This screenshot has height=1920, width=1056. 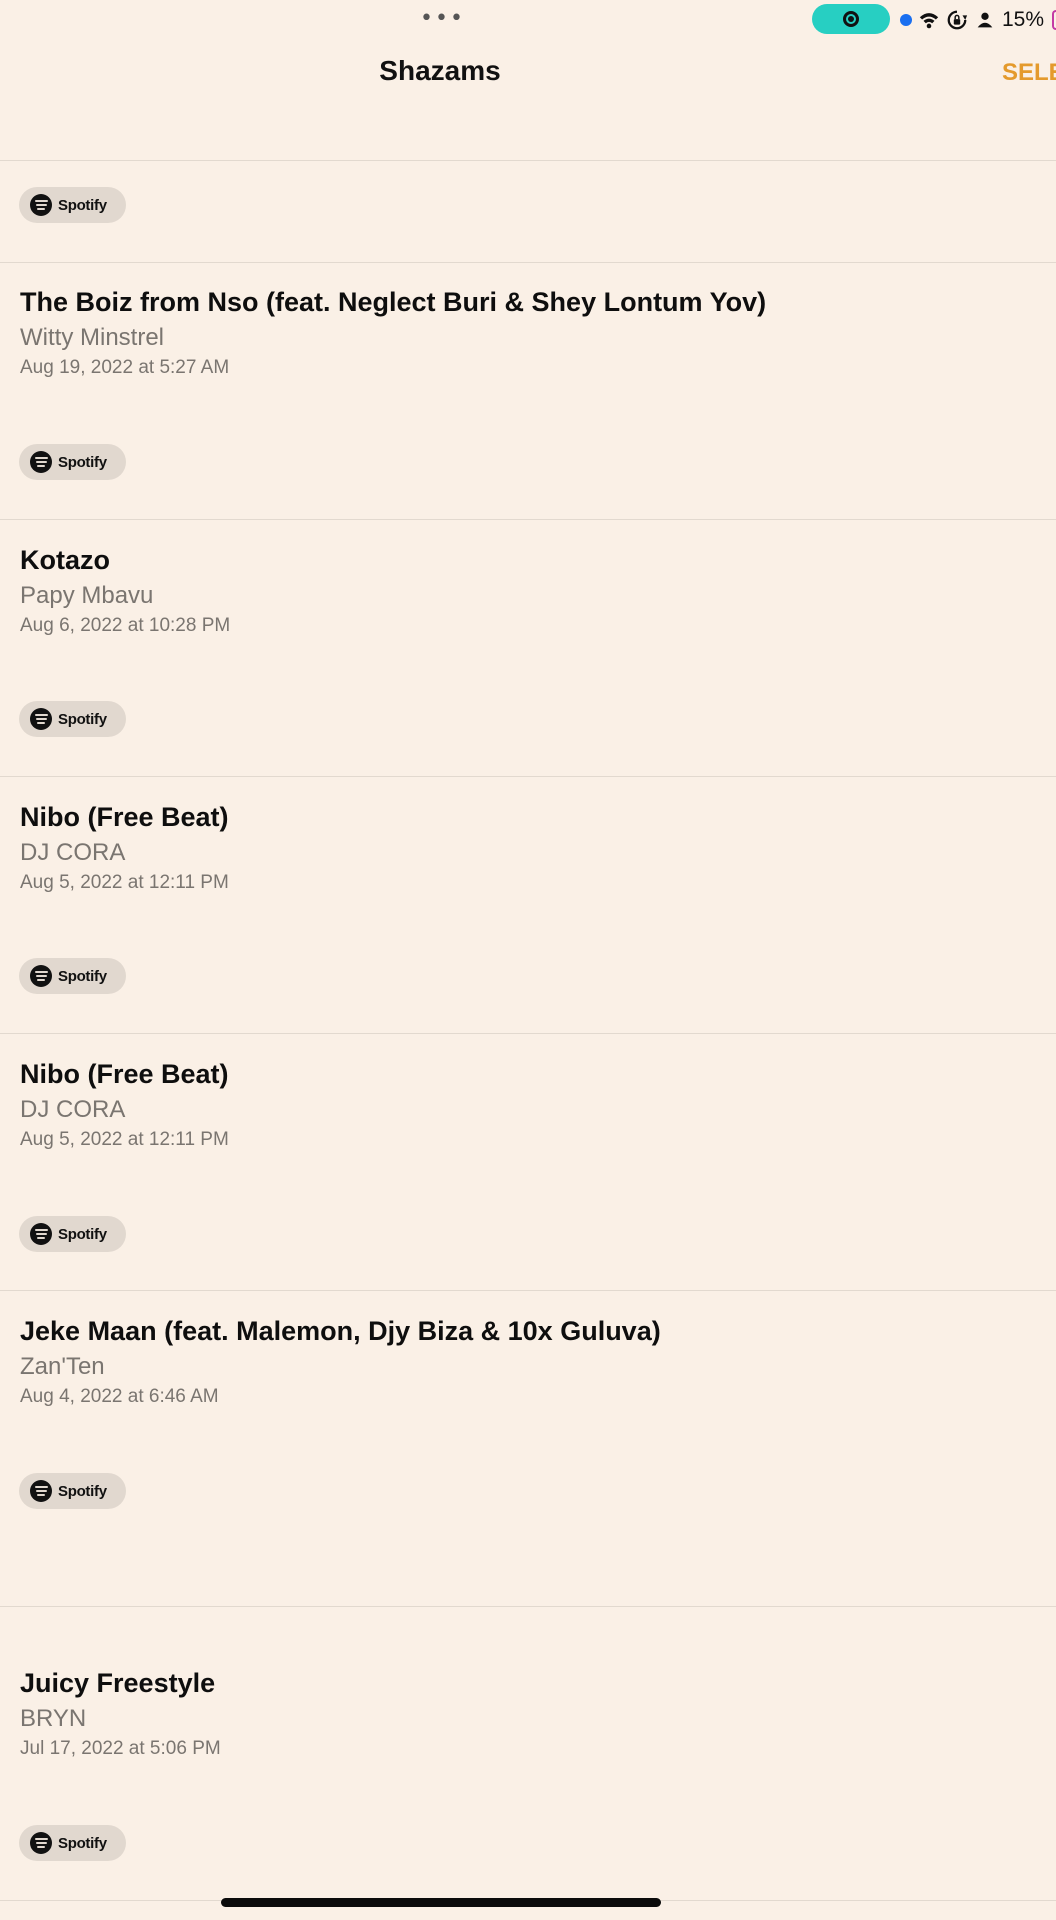 What do you see at coordinates (1054, 20) in the screenshot?
I see `battery-icon` at bounding box center [1054, 20].